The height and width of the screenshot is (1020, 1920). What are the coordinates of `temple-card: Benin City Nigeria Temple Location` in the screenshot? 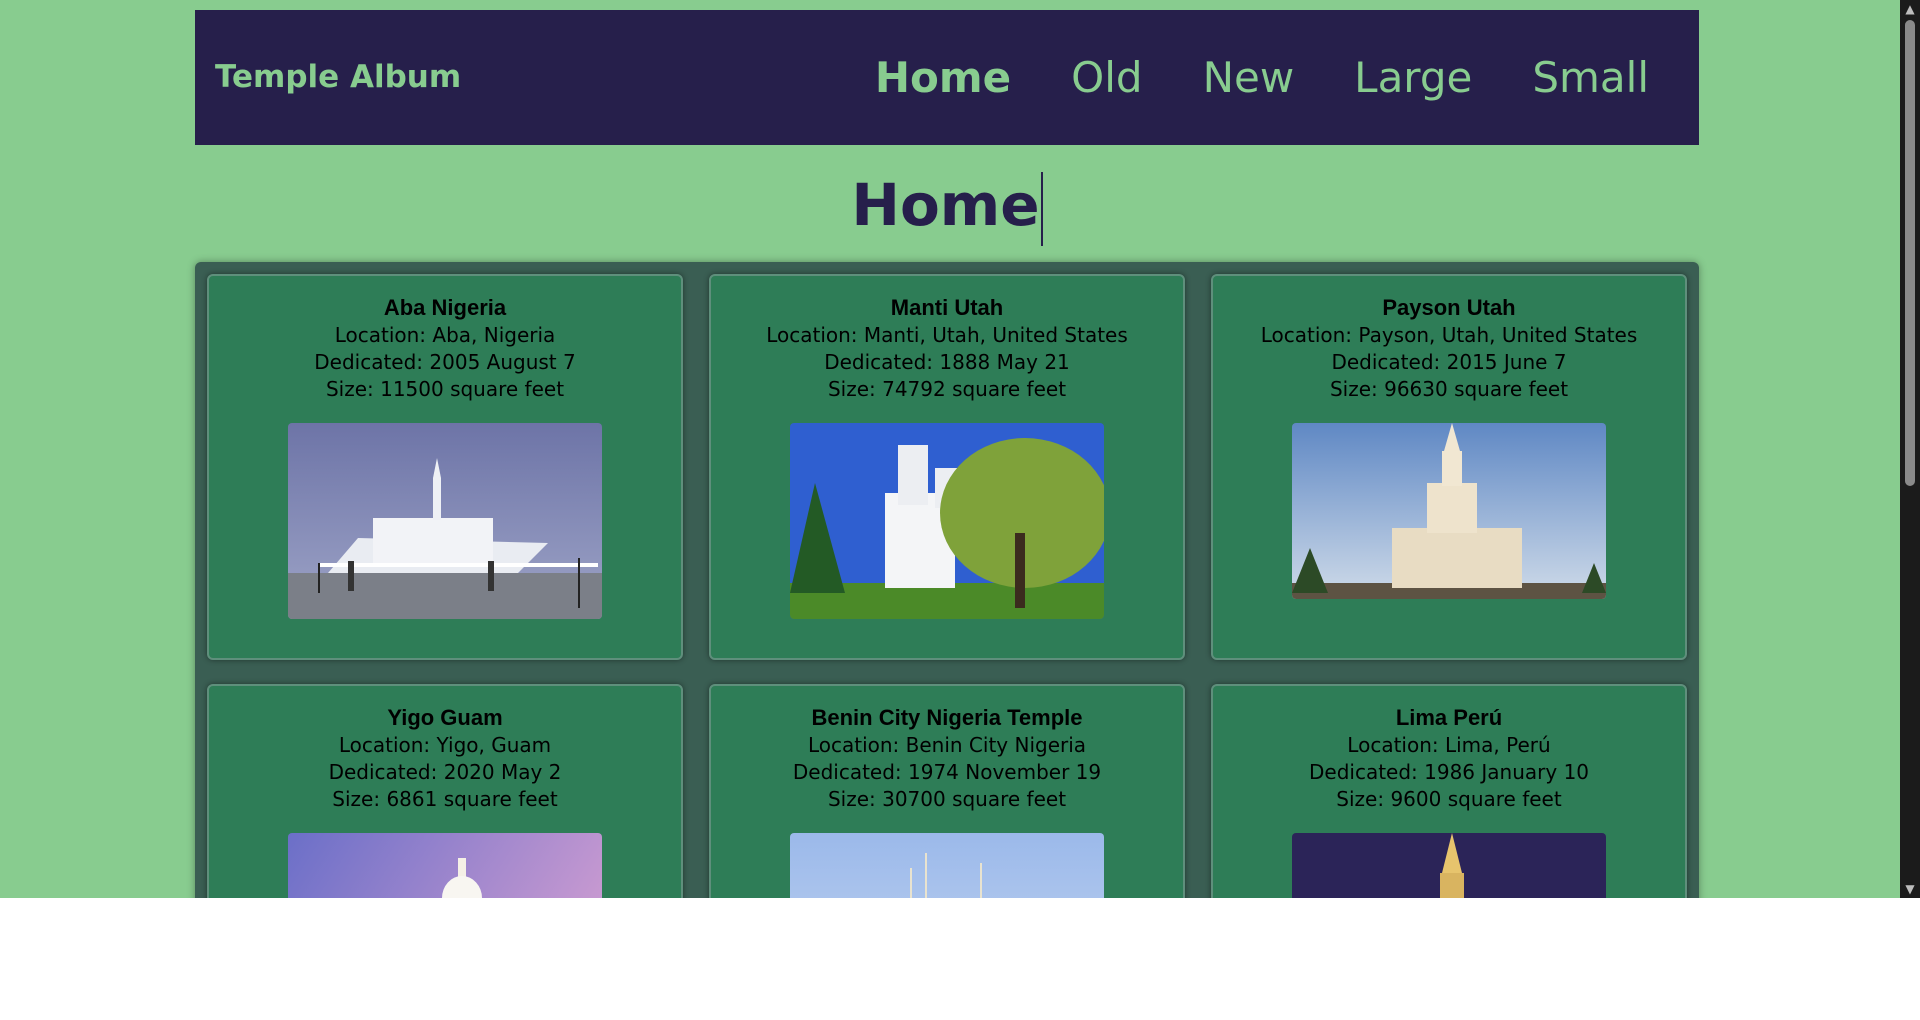 It's located at (947, 791).